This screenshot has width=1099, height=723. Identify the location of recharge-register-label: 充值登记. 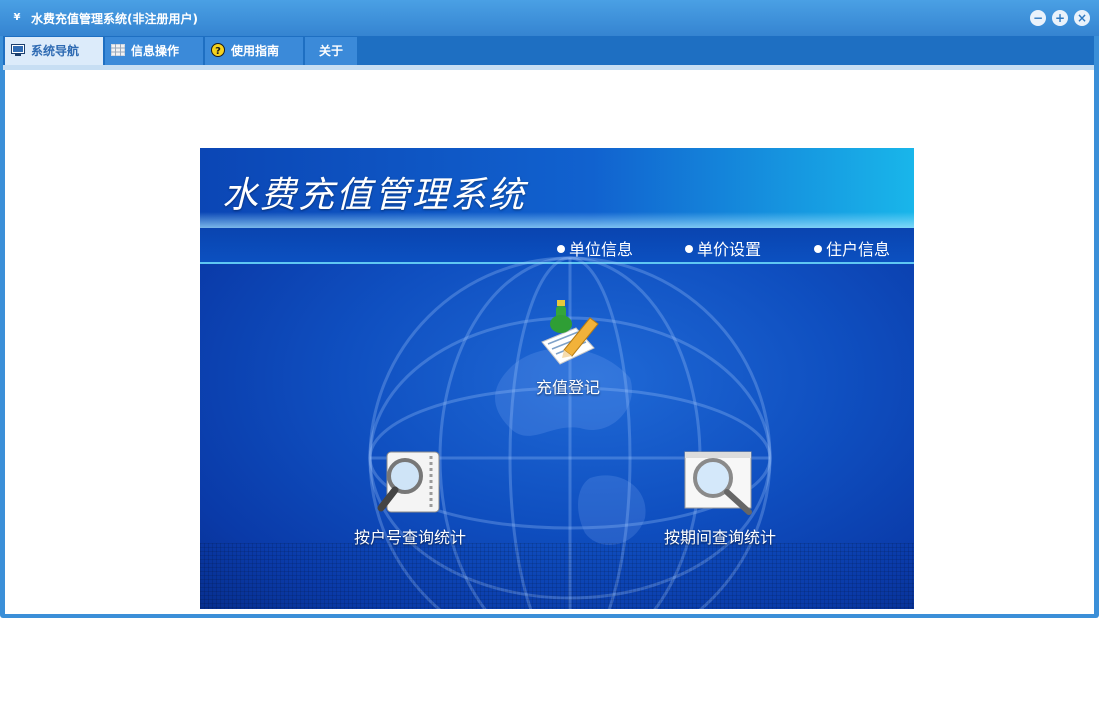
(567, 387).